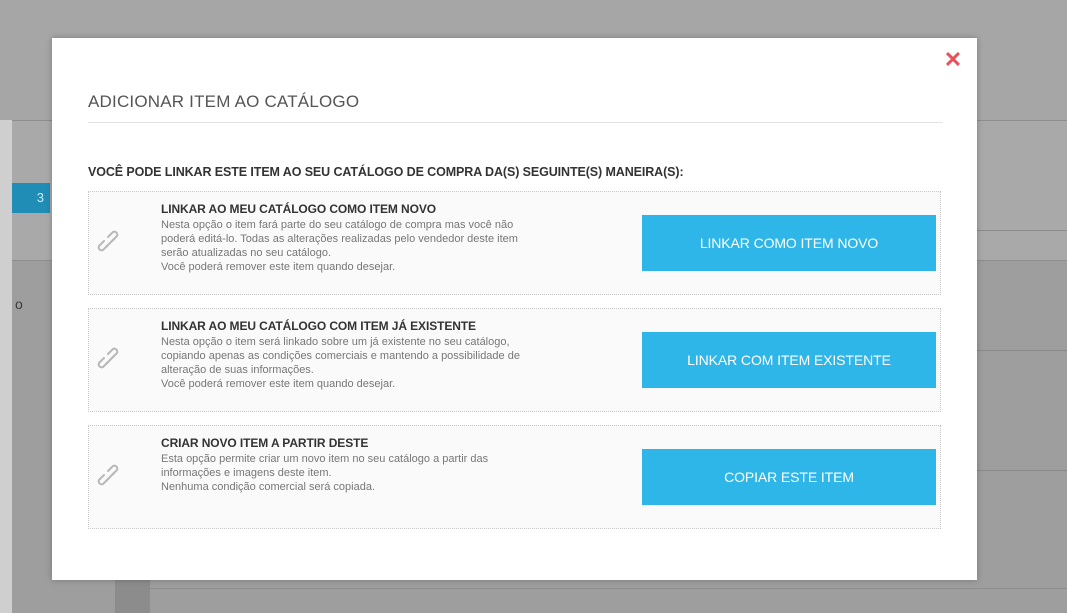  Describe the element at coordinates (515, 122) in the screenshot. I see `title-divider` at that location.